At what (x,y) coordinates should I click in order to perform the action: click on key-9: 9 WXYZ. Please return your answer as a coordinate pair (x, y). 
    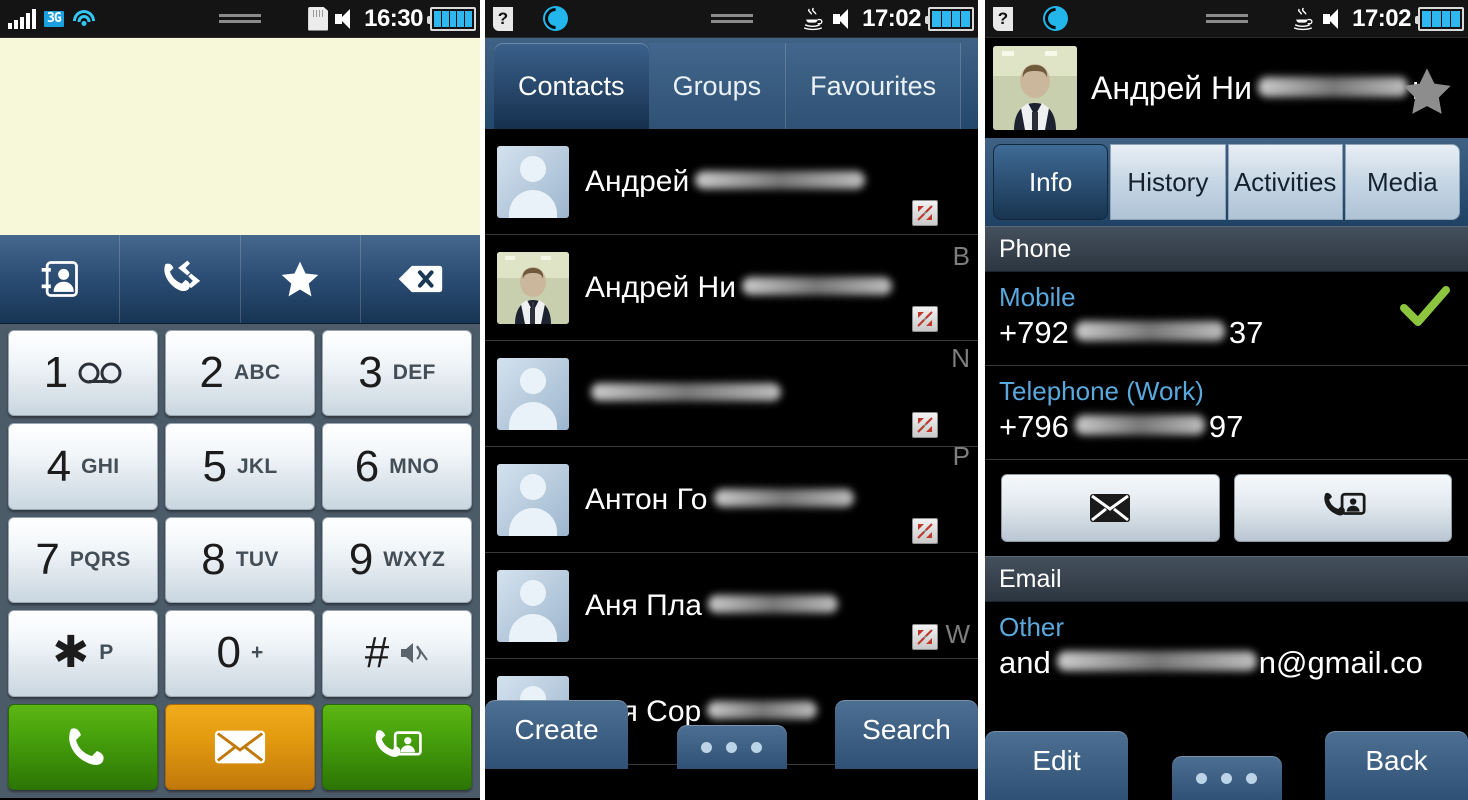
    Looking at the image, I should click on (397, 560).